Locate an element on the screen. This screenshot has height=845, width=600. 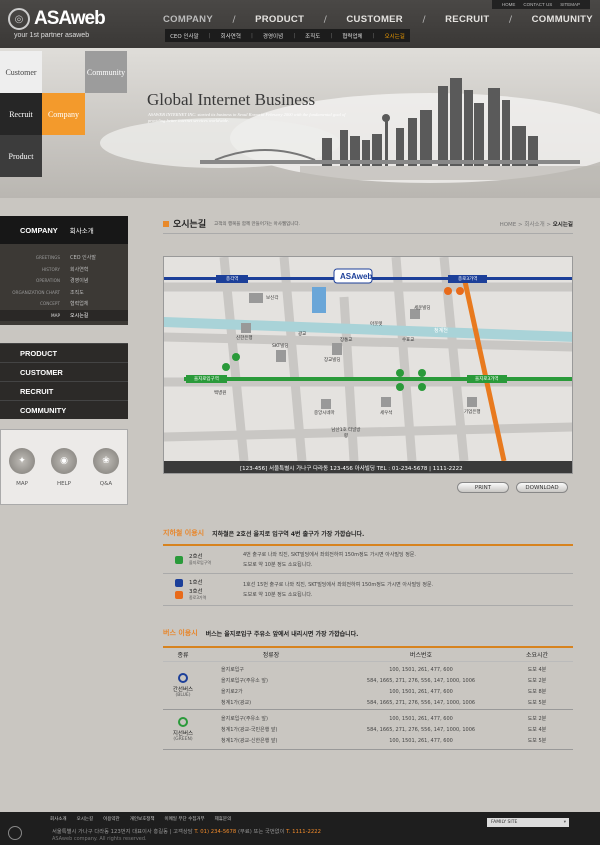
bus-type-sub: (GREEN) is located at coordinates (183, 739).